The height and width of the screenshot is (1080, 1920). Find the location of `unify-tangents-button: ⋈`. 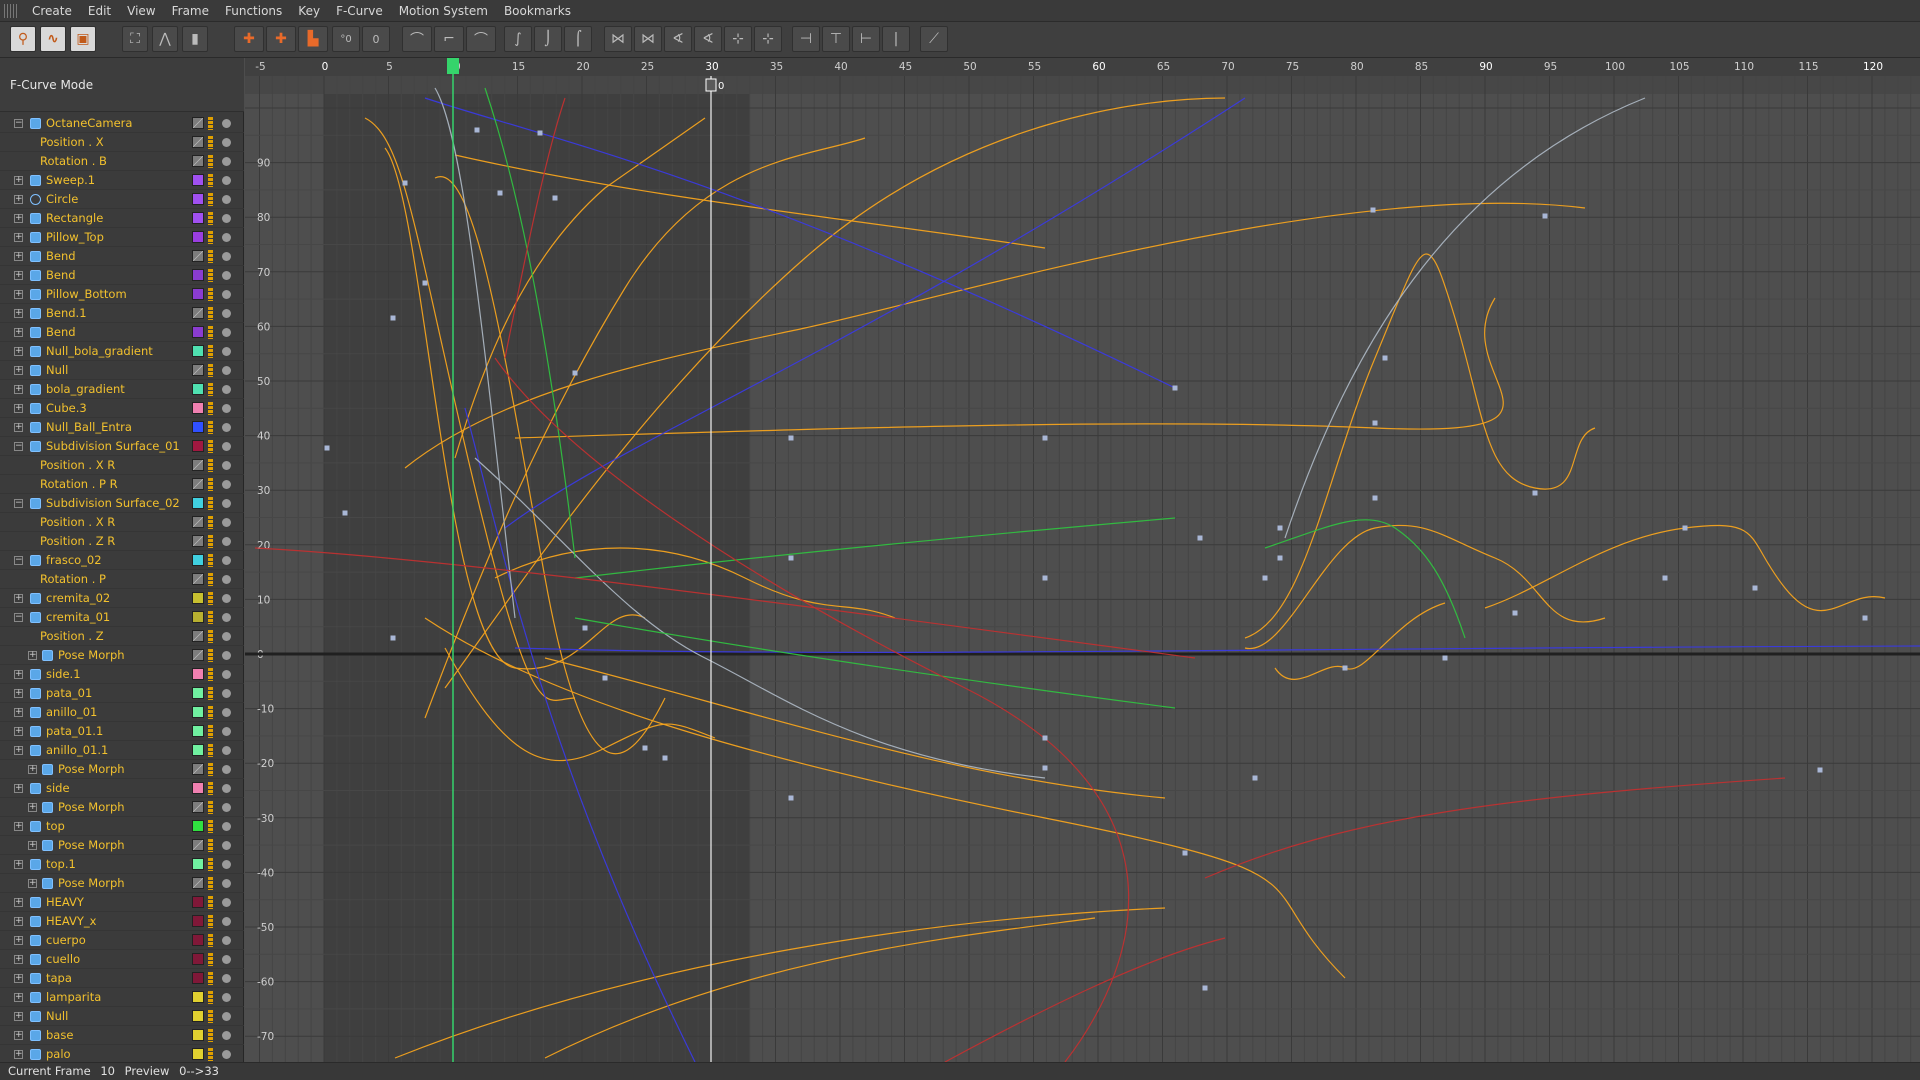

unify-tangents-button: ⋈ is located at coordinates (648, 39).